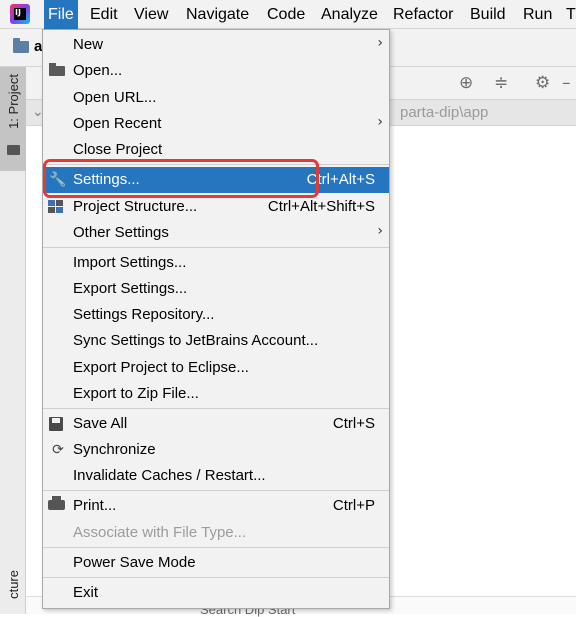 The width and height of the screenshot is (576, 617). I want to click on menu-item-label: Synchronize, so click(114, 449).